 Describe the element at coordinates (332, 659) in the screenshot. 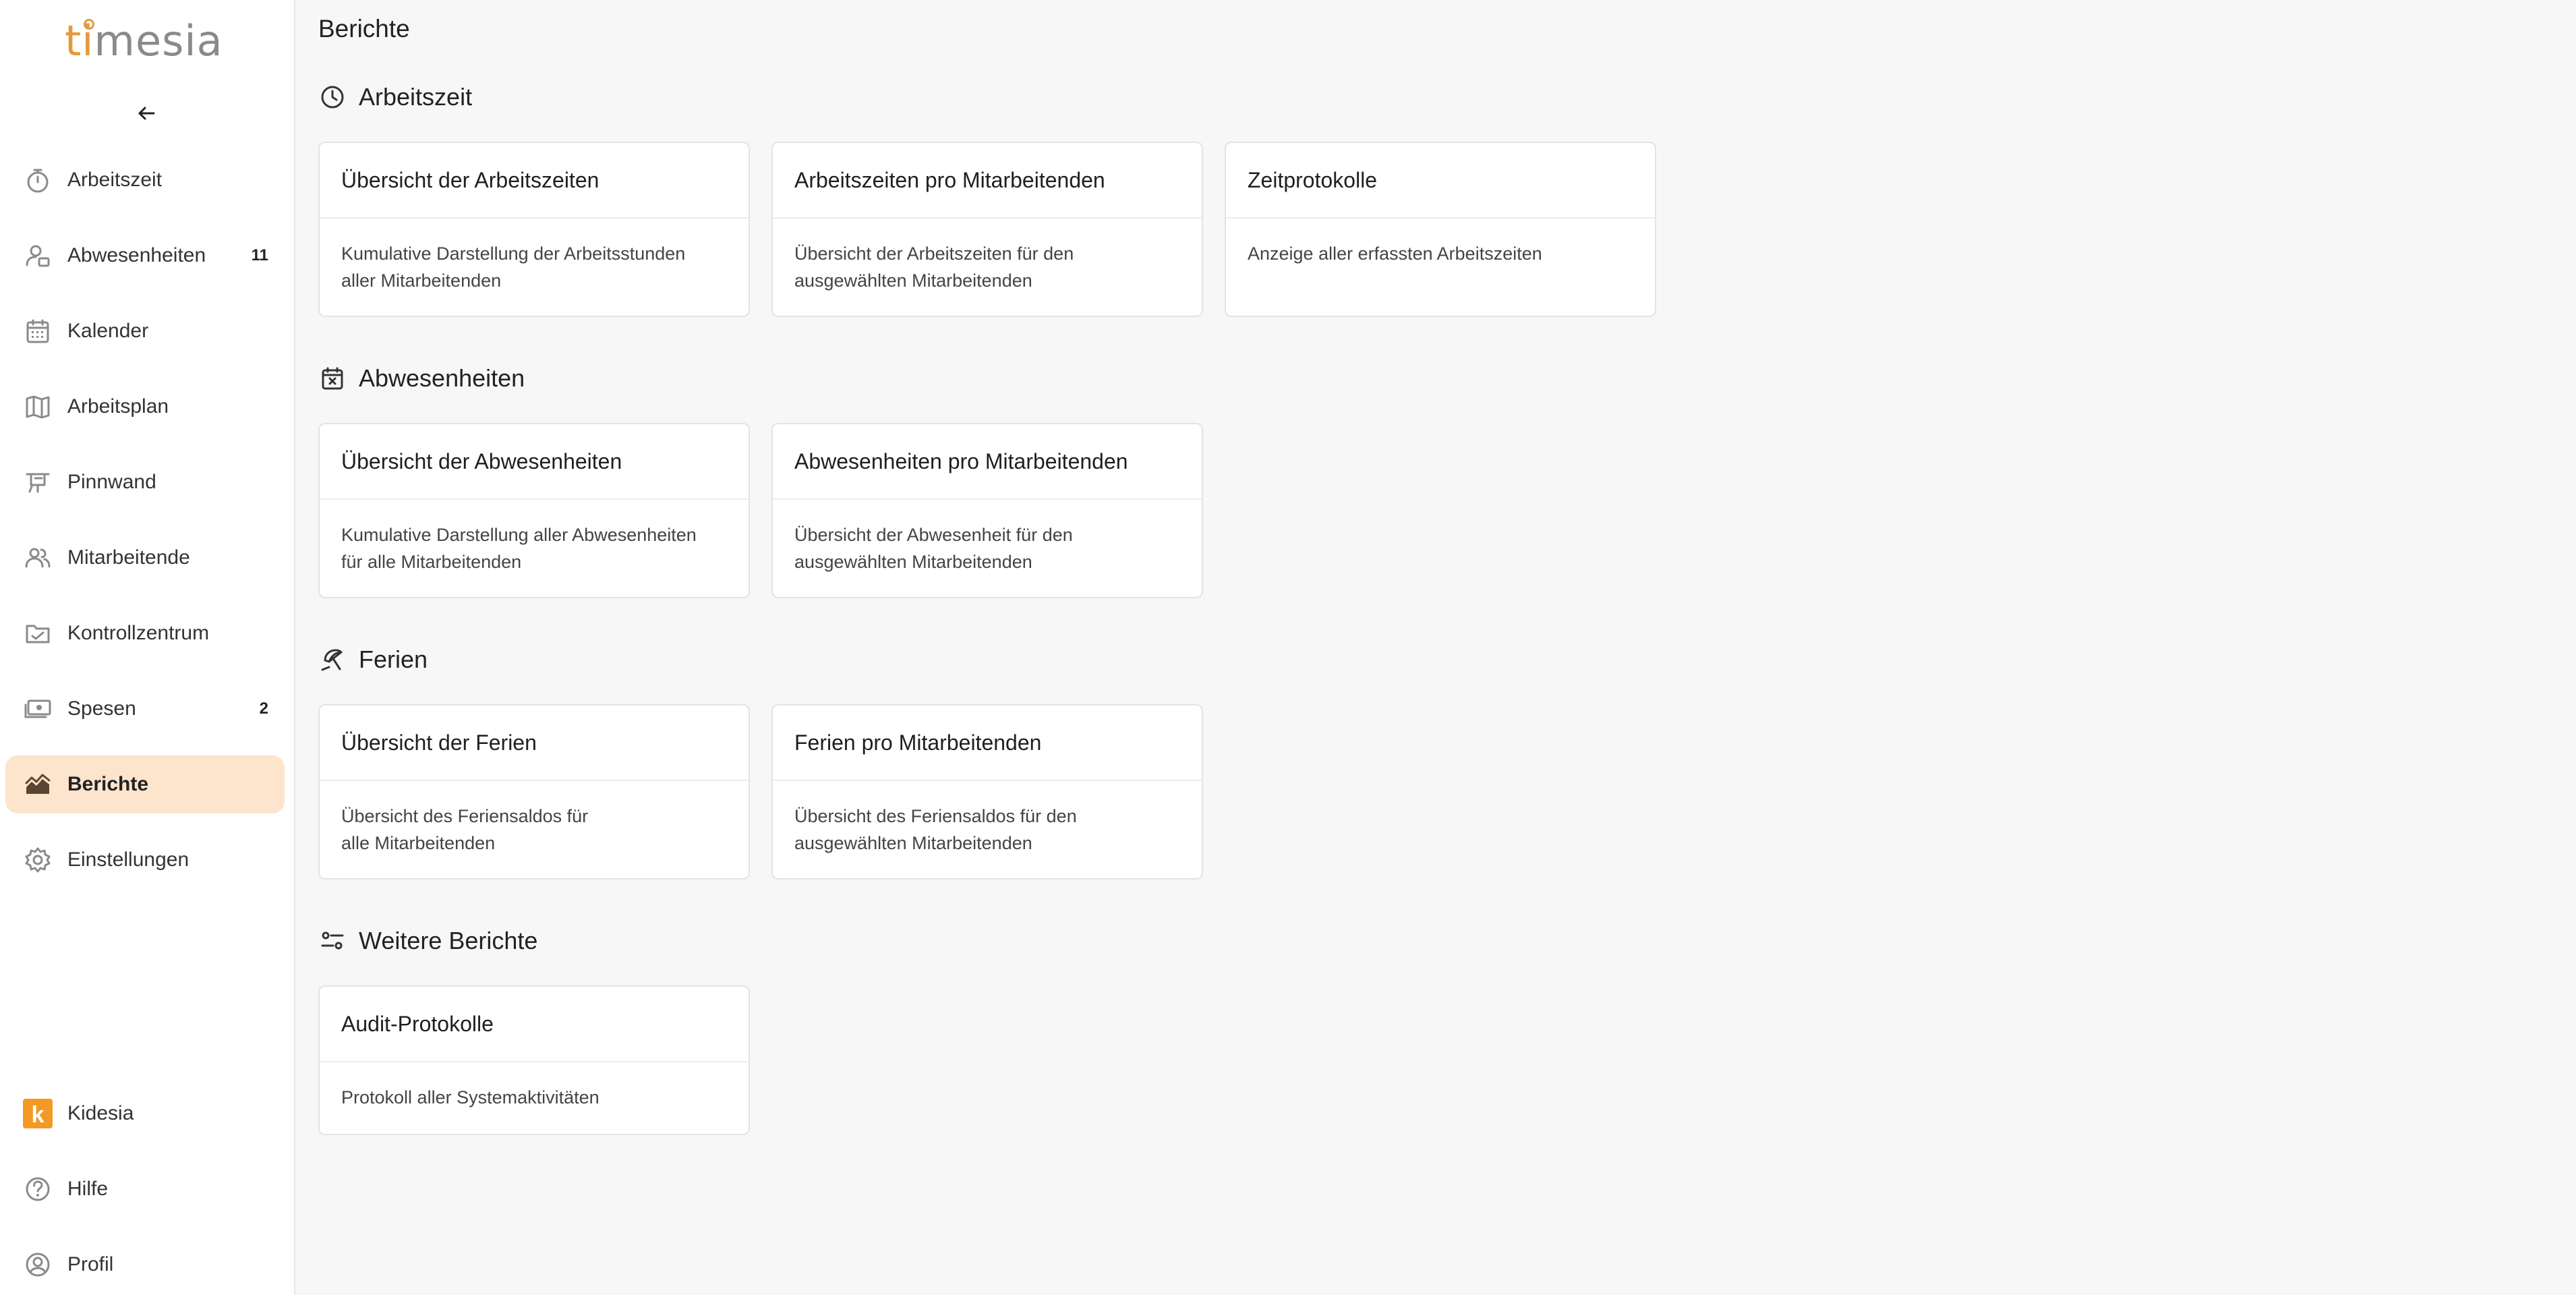

I see `beach-umbrella-icon` at that location.